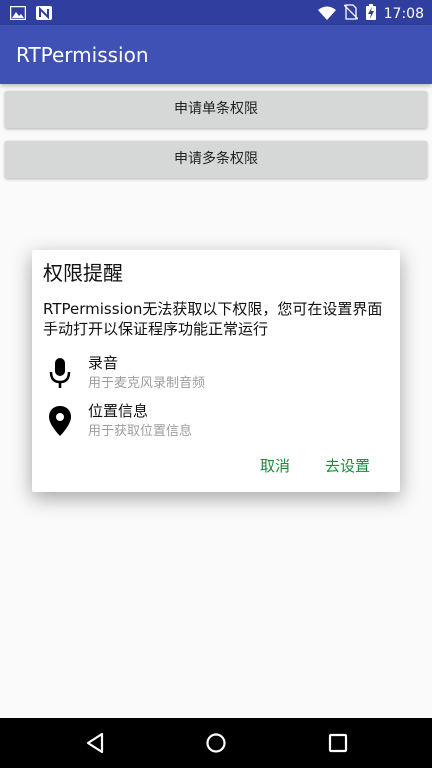  I want to click on clock: 17:08, so click(403, 13).